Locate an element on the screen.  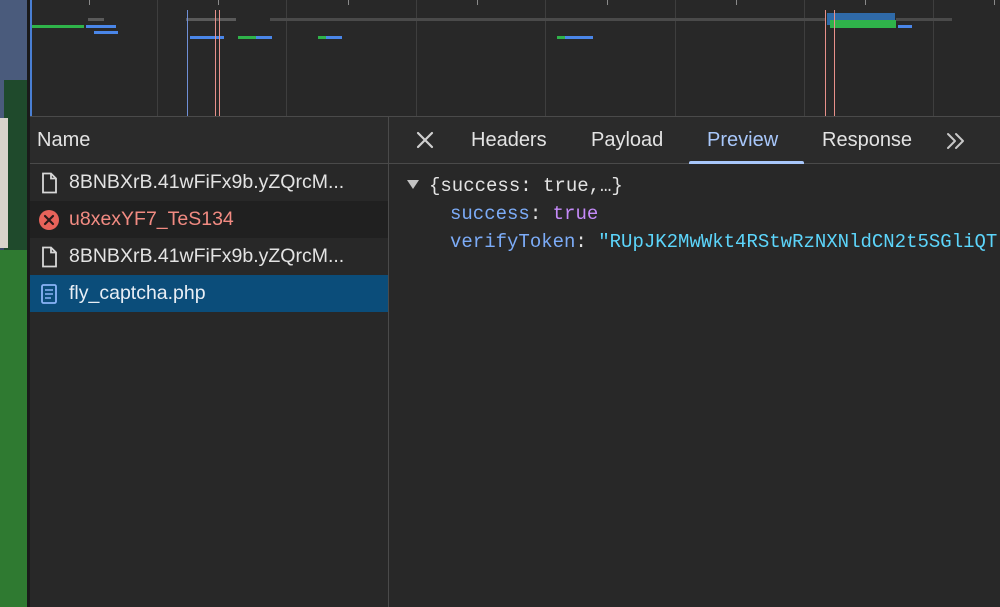
double-chevron-right-icon is located at coordinates (956, 141).